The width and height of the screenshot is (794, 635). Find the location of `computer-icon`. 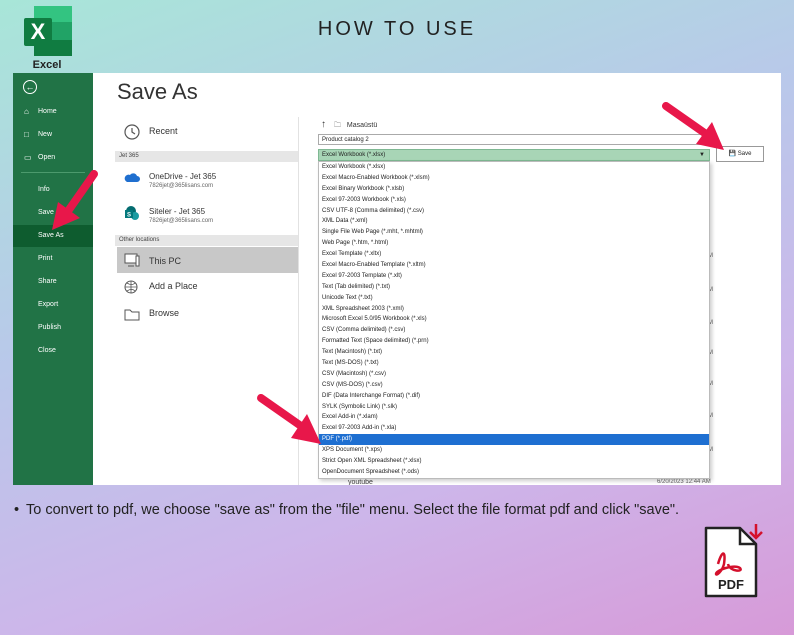

computer-icon is located at coordinates (132, 260).